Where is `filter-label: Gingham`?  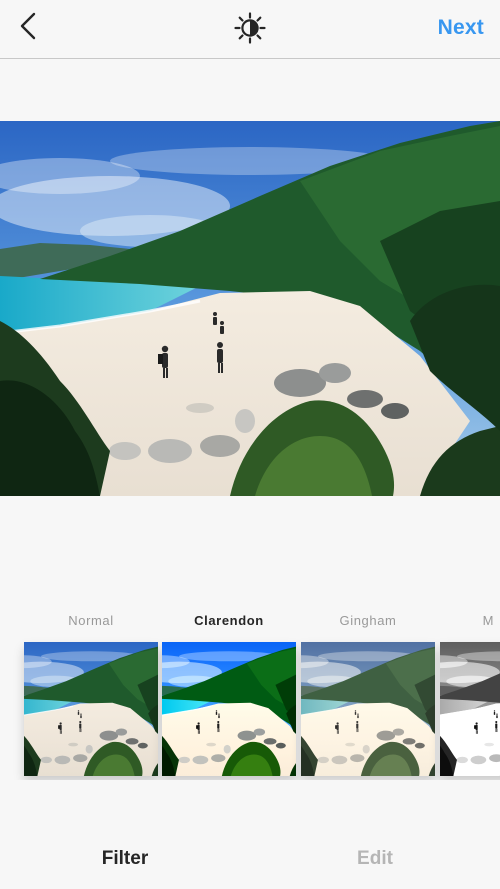
filter-label: Gingham is located at coordinates (368, 620).